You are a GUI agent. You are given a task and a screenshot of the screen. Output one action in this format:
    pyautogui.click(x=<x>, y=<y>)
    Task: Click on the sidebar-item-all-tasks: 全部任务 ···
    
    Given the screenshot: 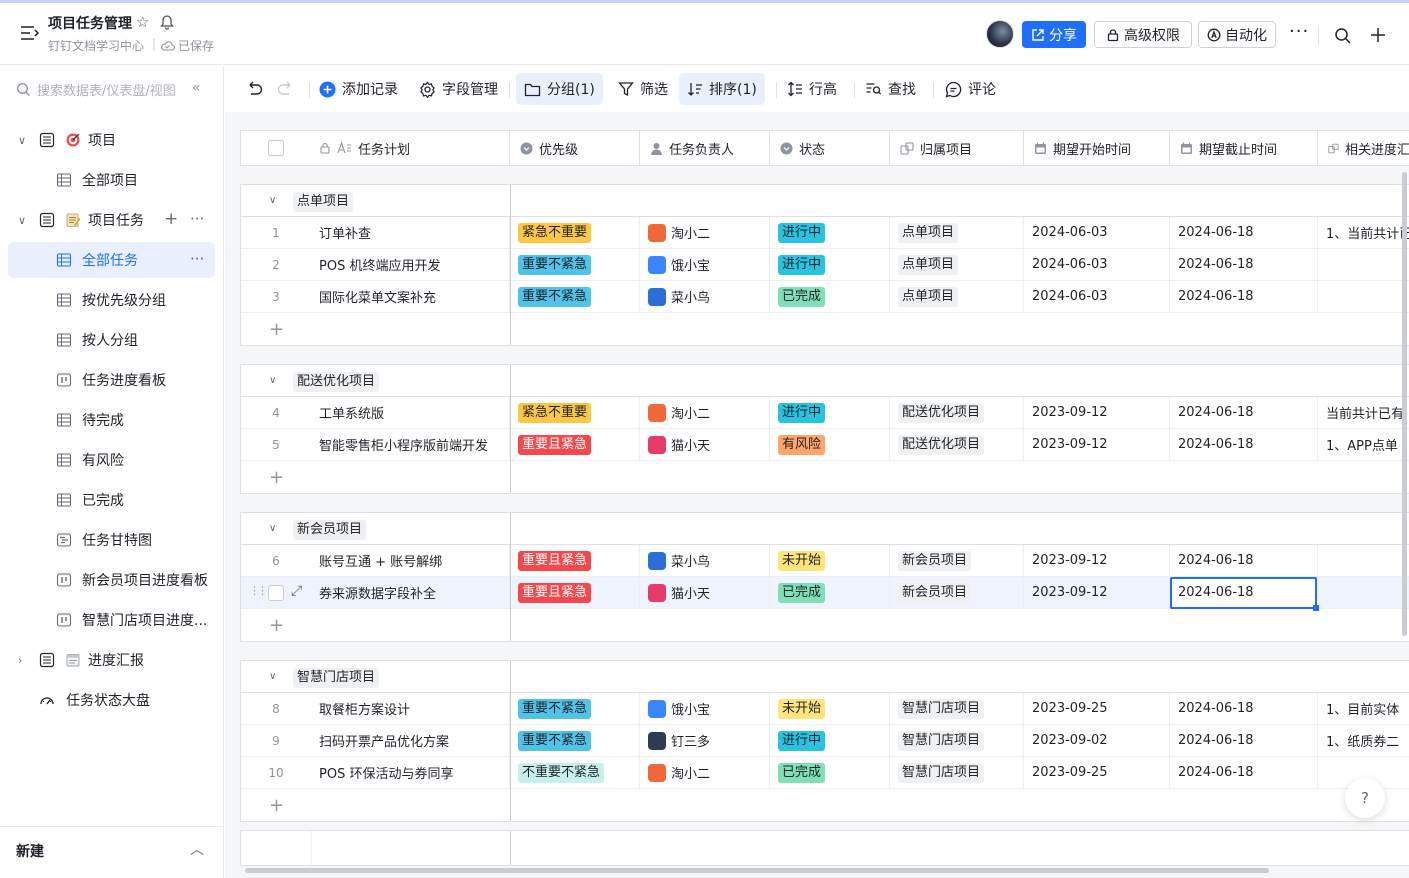 What is the action you would take?
    pyautogui.click(x=111, y=260)
    